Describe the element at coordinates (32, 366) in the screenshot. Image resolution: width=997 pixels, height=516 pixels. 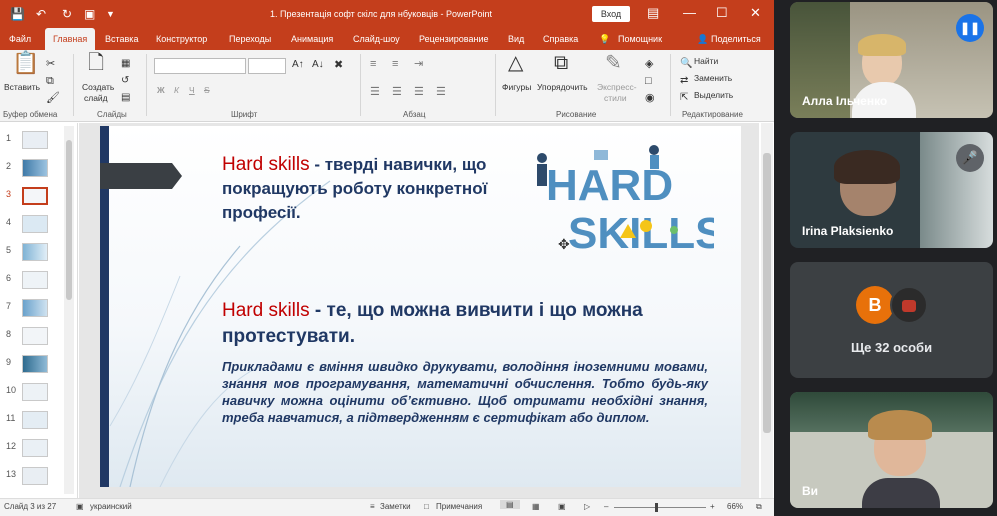
I see `thumbnail-slide-9: 9` at that location.